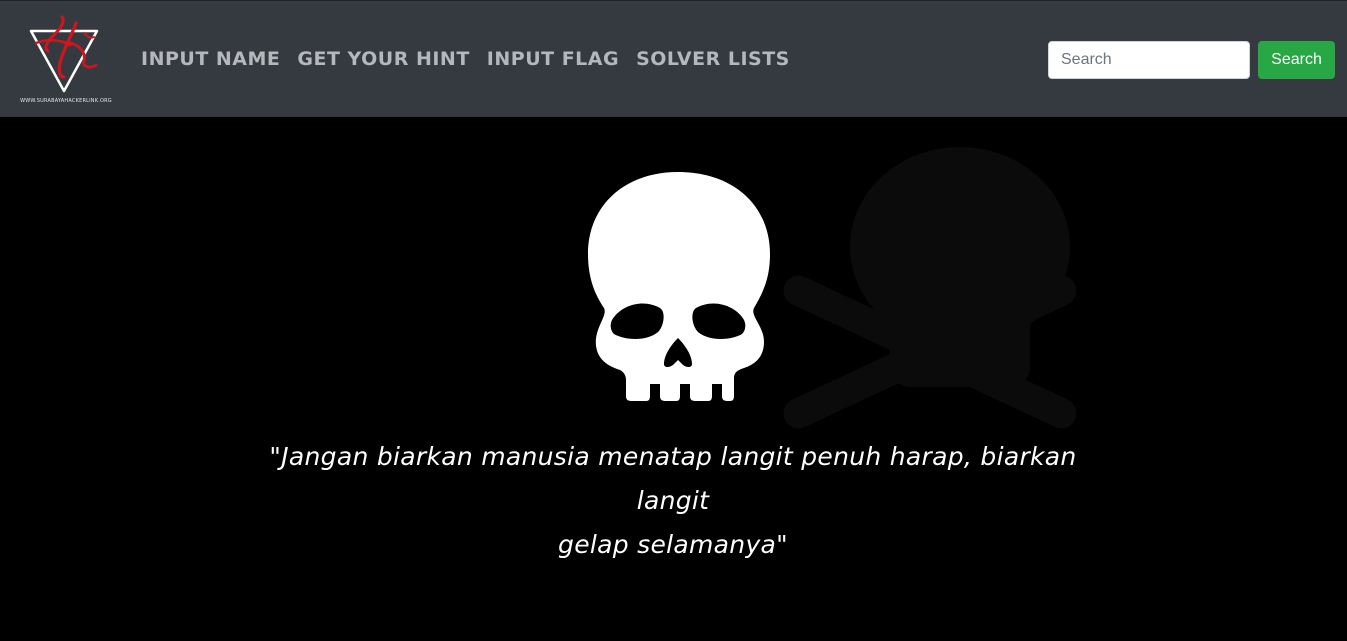 The height and width of the screenshot is (641, 1347). I want to click on search-form: Search, so click(1191, 60).